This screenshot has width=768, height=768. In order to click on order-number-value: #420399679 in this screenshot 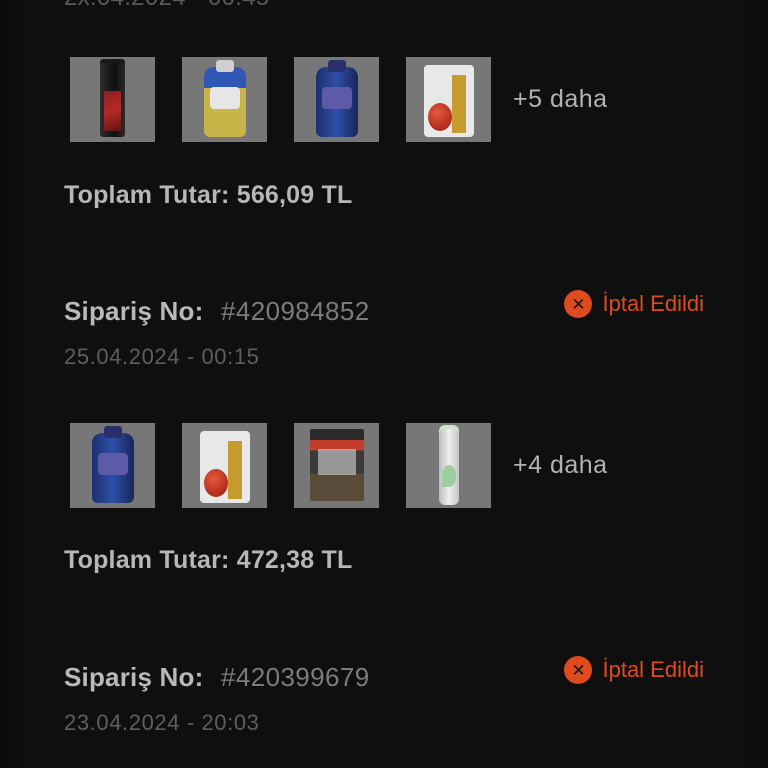, I will do `click(295, 677)`.